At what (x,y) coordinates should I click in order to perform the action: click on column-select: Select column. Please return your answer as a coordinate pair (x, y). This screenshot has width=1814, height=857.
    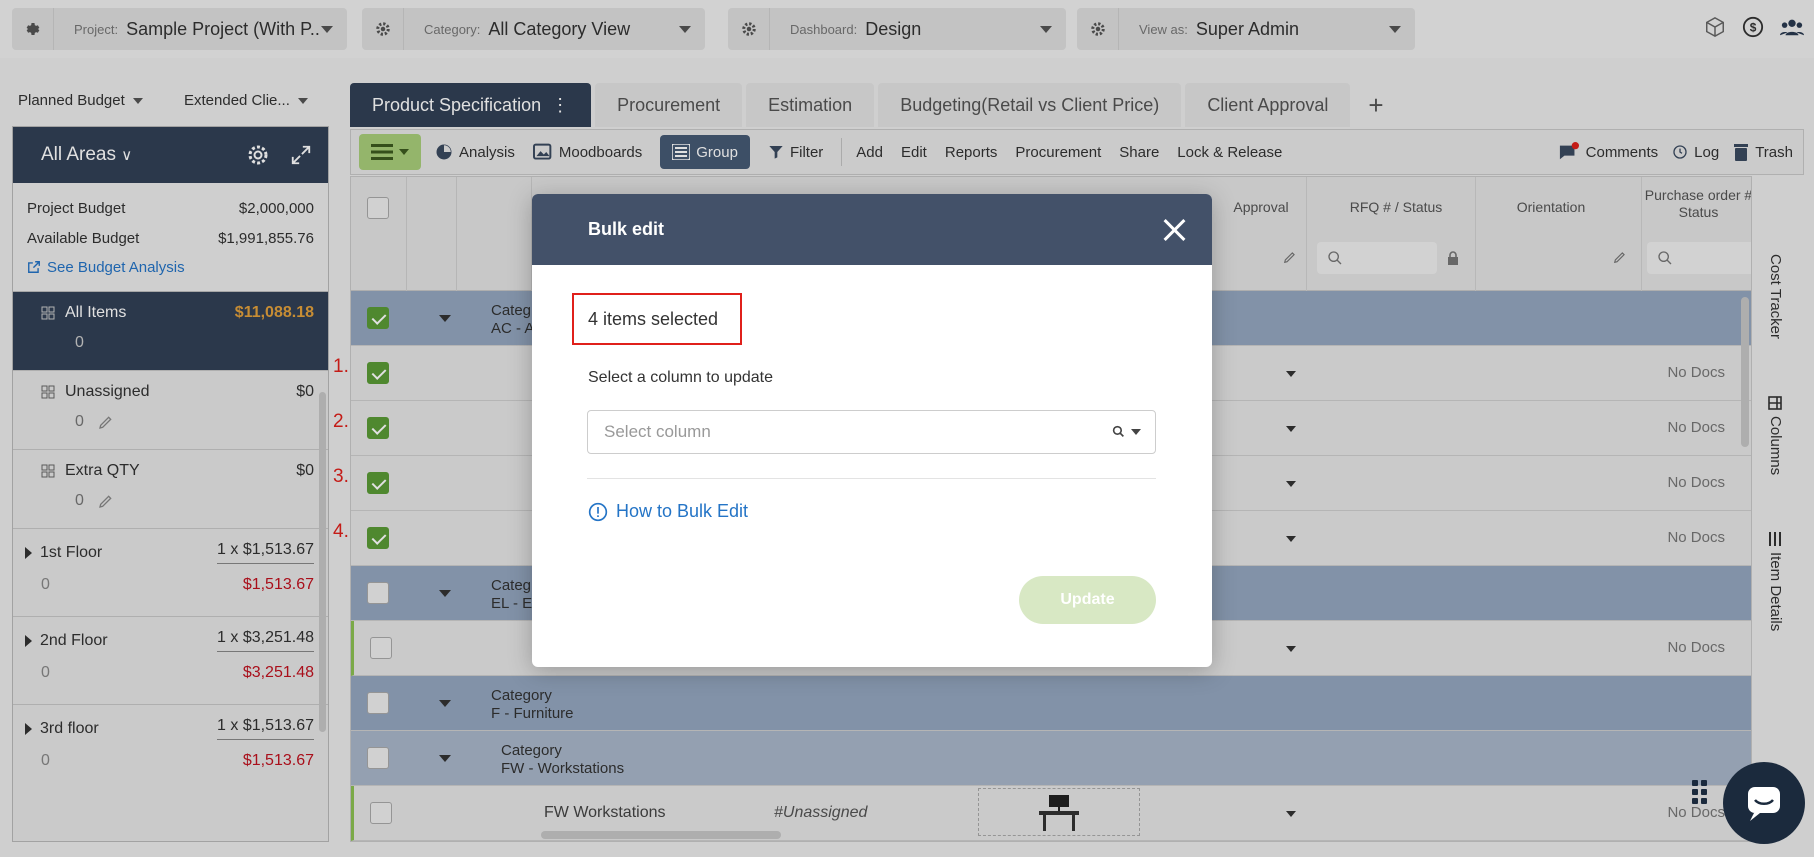
    Looking at the image, I should click on (871, 432).